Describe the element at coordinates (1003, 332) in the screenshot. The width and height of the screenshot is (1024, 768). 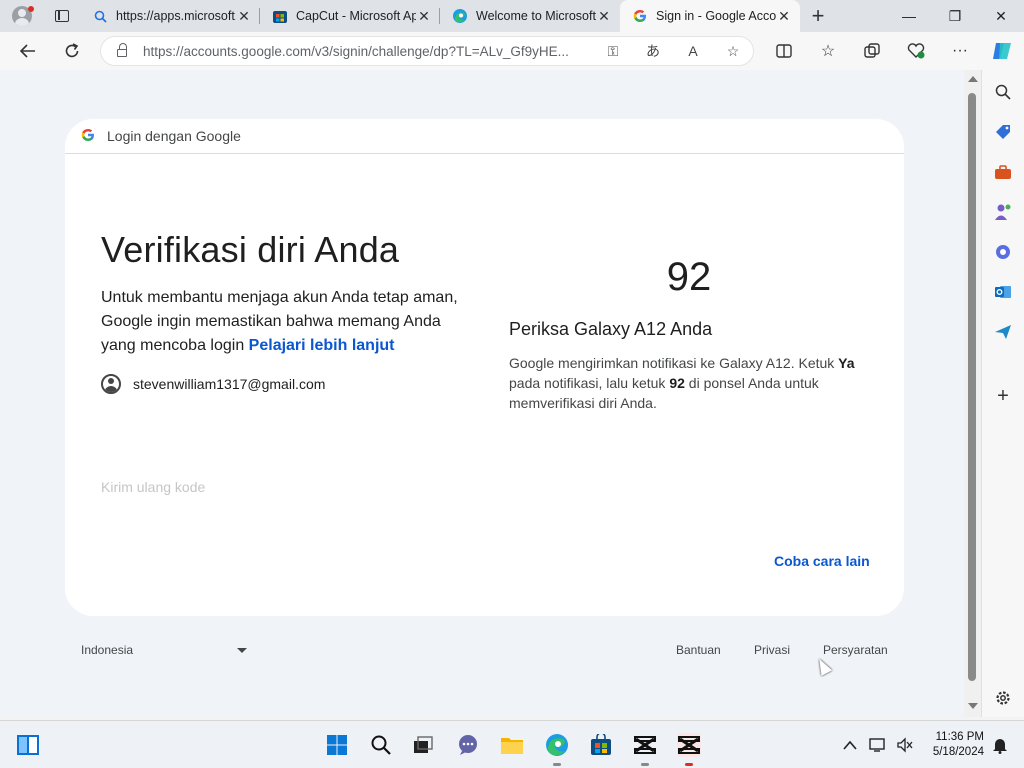
I see `sidebar-send-icon` at that location.